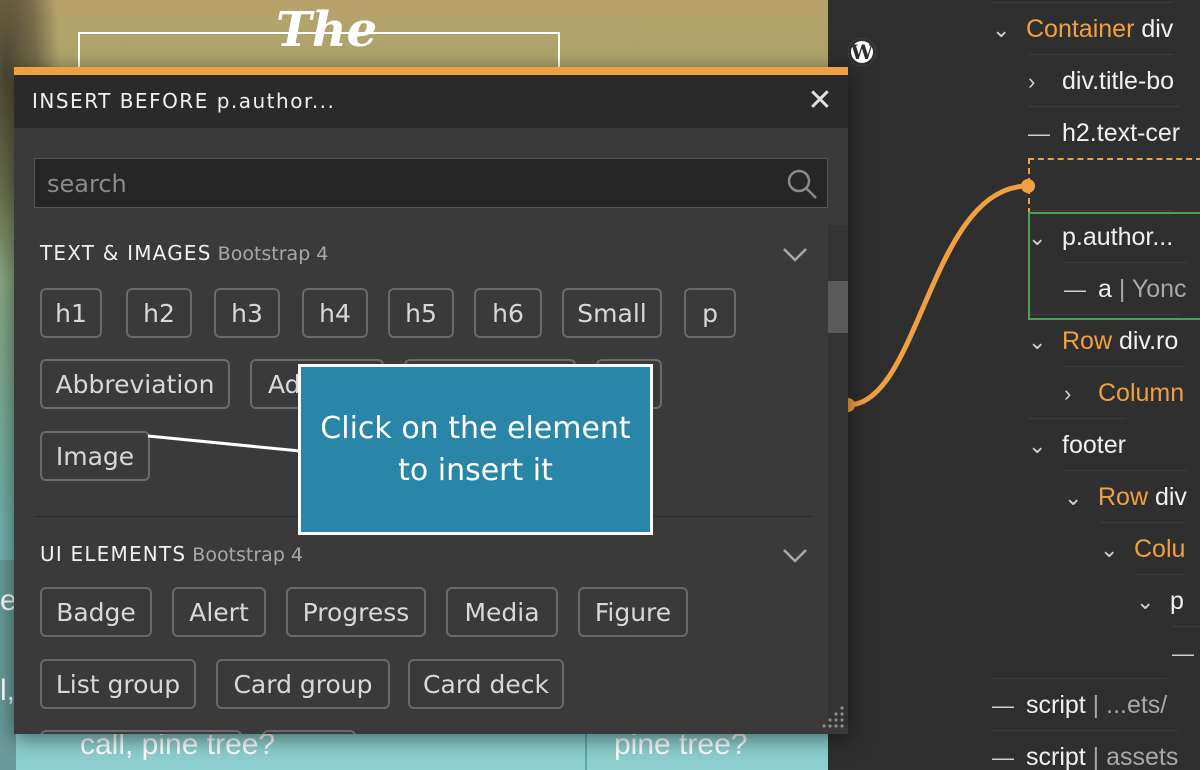 The width and height of the screenshot is (1200, 770). Describe the element at coordinates (303, 684) in the screenshot. I see `element-button-card-group: Card group` at that location.